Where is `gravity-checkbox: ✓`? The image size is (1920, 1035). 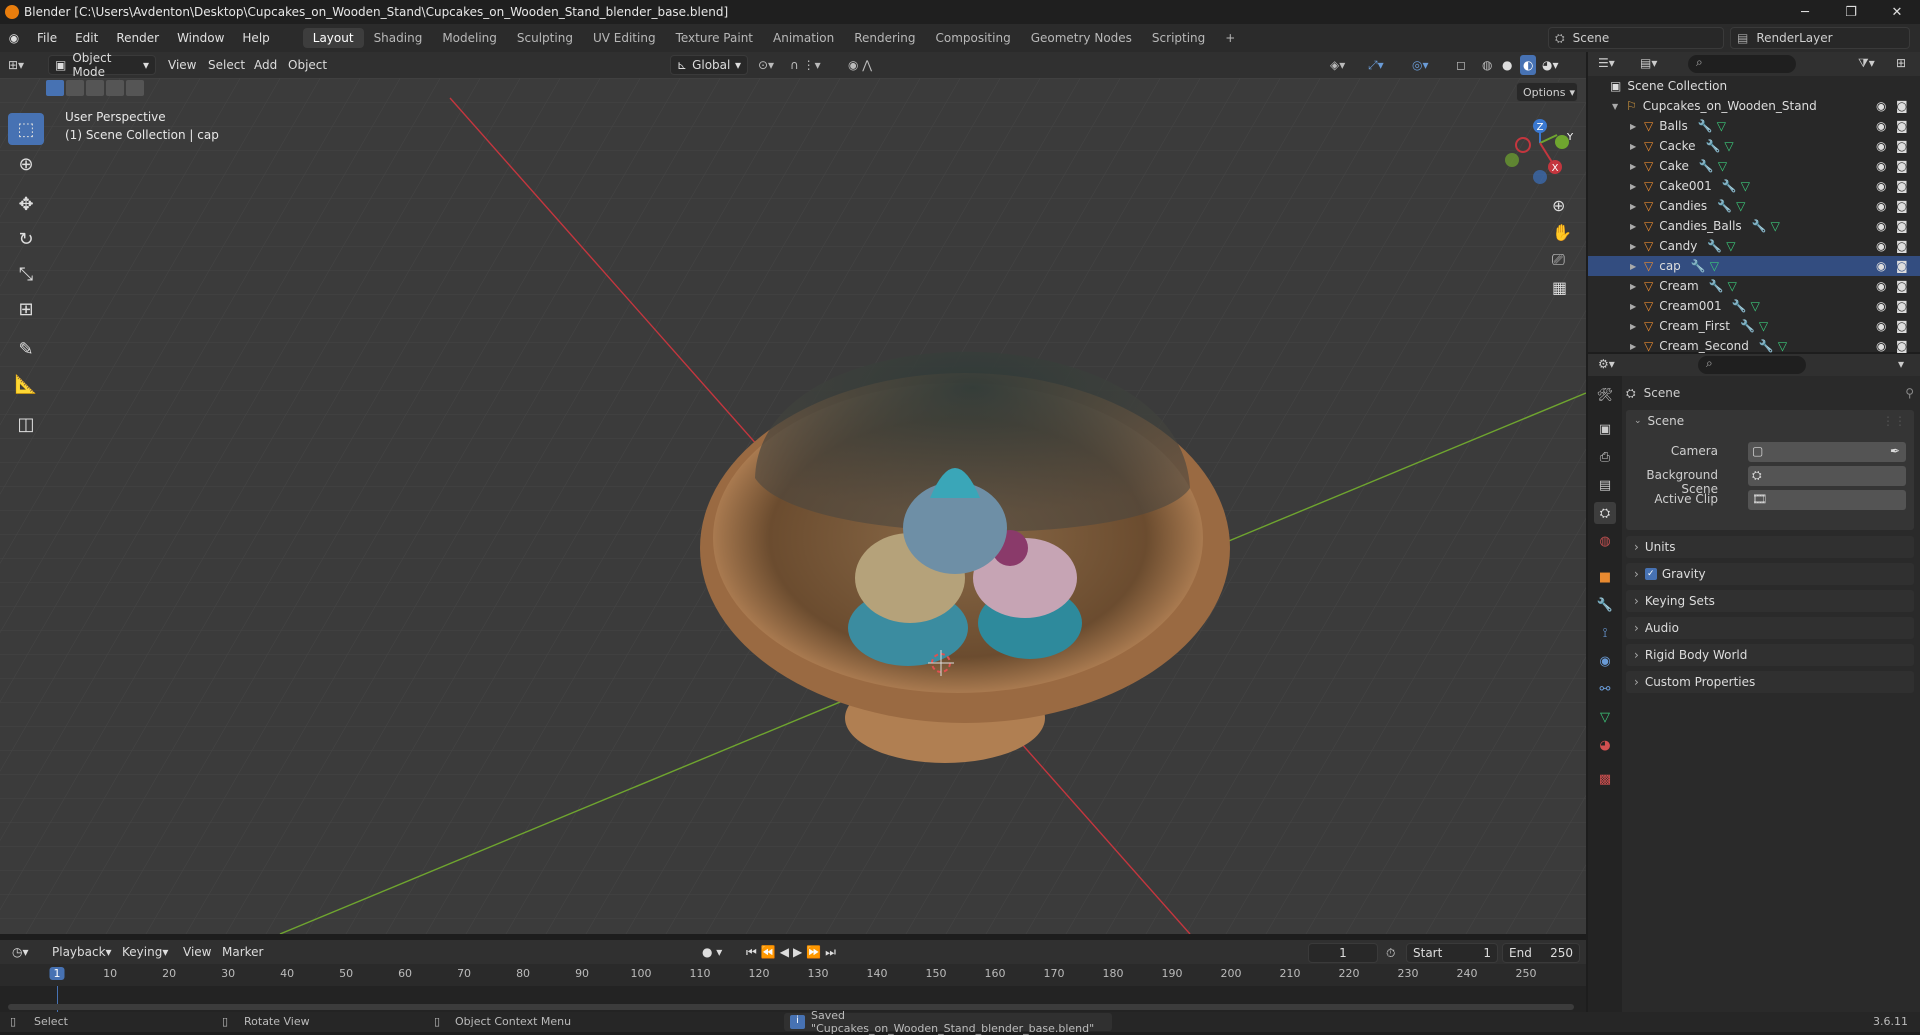
gravity-checkbox: ✓ is located at coordinates (1650, 574).